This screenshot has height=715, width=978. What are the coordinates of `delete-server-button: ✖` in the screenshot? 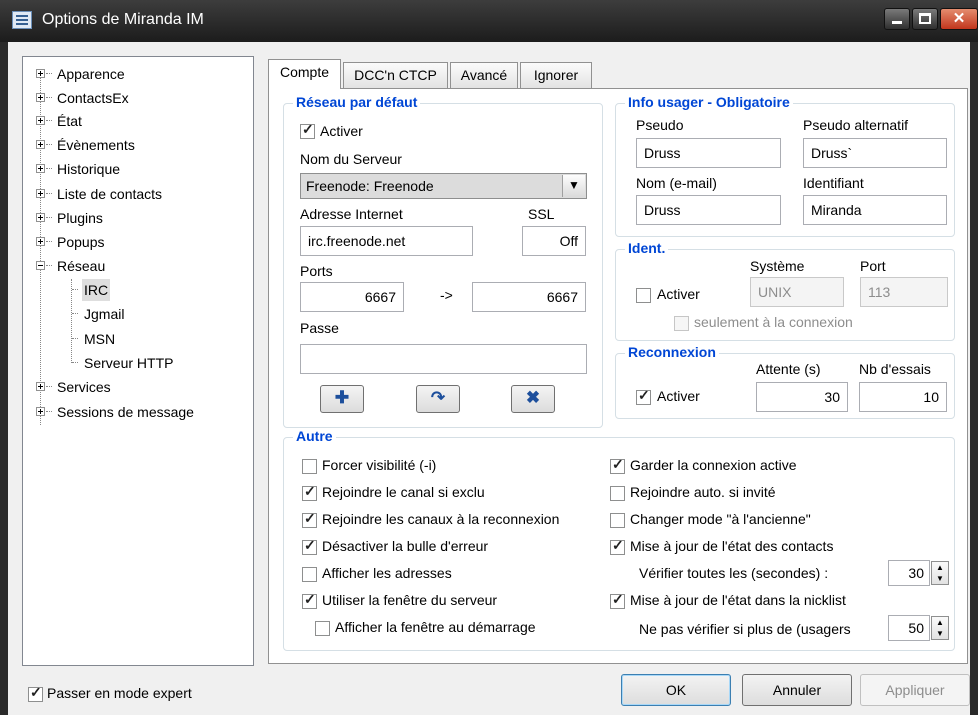 It's located at (533, 399).